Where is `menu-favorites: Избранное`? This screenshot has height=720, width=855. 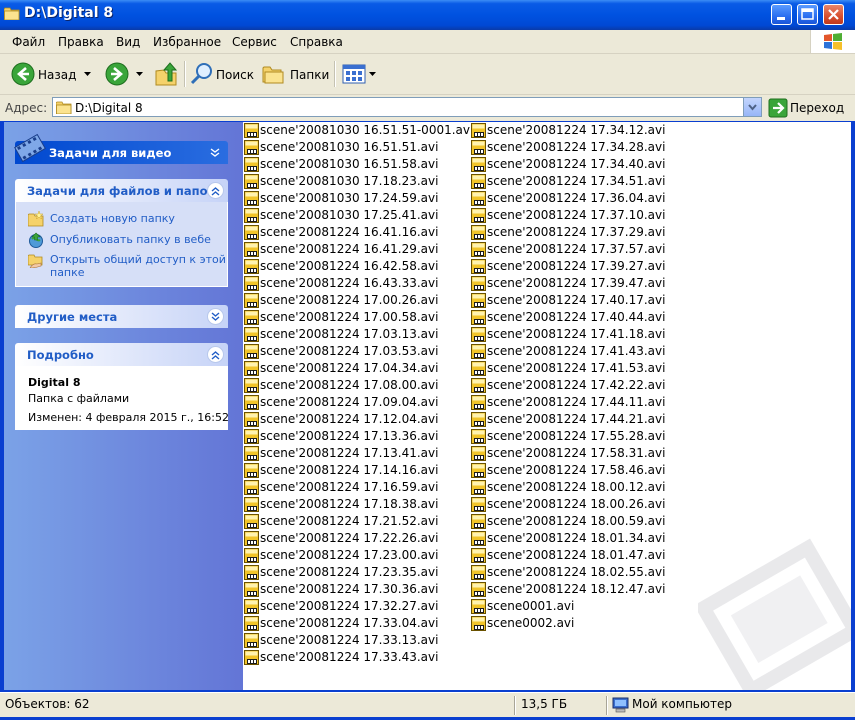 menu-favorites: Избранное is located at coordinates (187, 42).